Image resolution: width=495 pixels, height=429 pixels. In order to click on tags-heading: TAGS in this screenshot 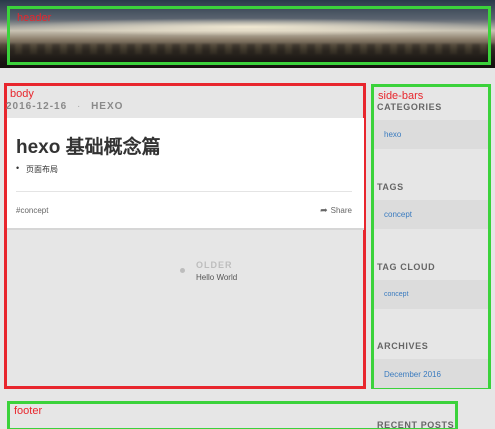, I will do `click(390, 187)`.